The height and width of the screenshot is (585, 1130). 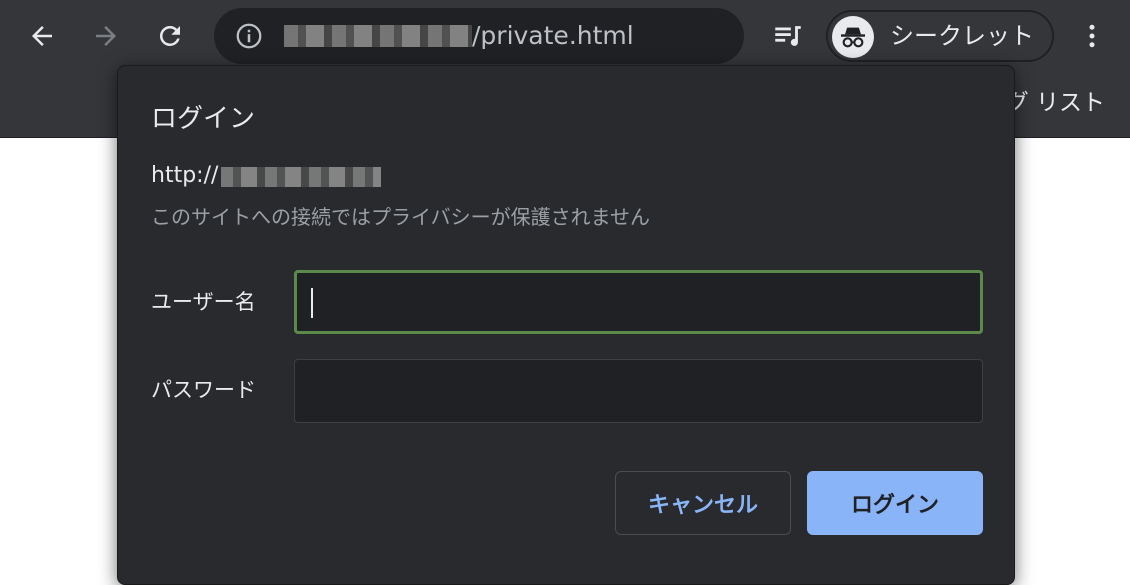 I want to click on username-label: ユーザー名, so click(x=203, y=302).